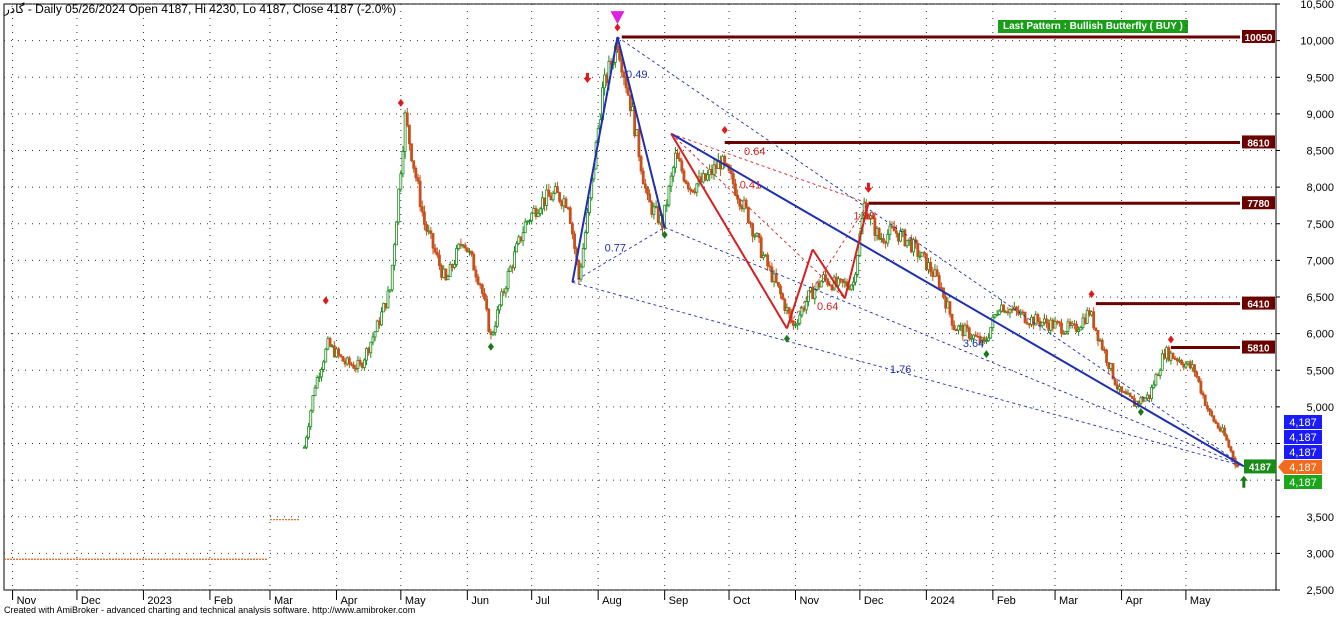 The height and width of the screenshot is (619, 1336). I want to click on last-price-label: 4187, so click(1260, 467).